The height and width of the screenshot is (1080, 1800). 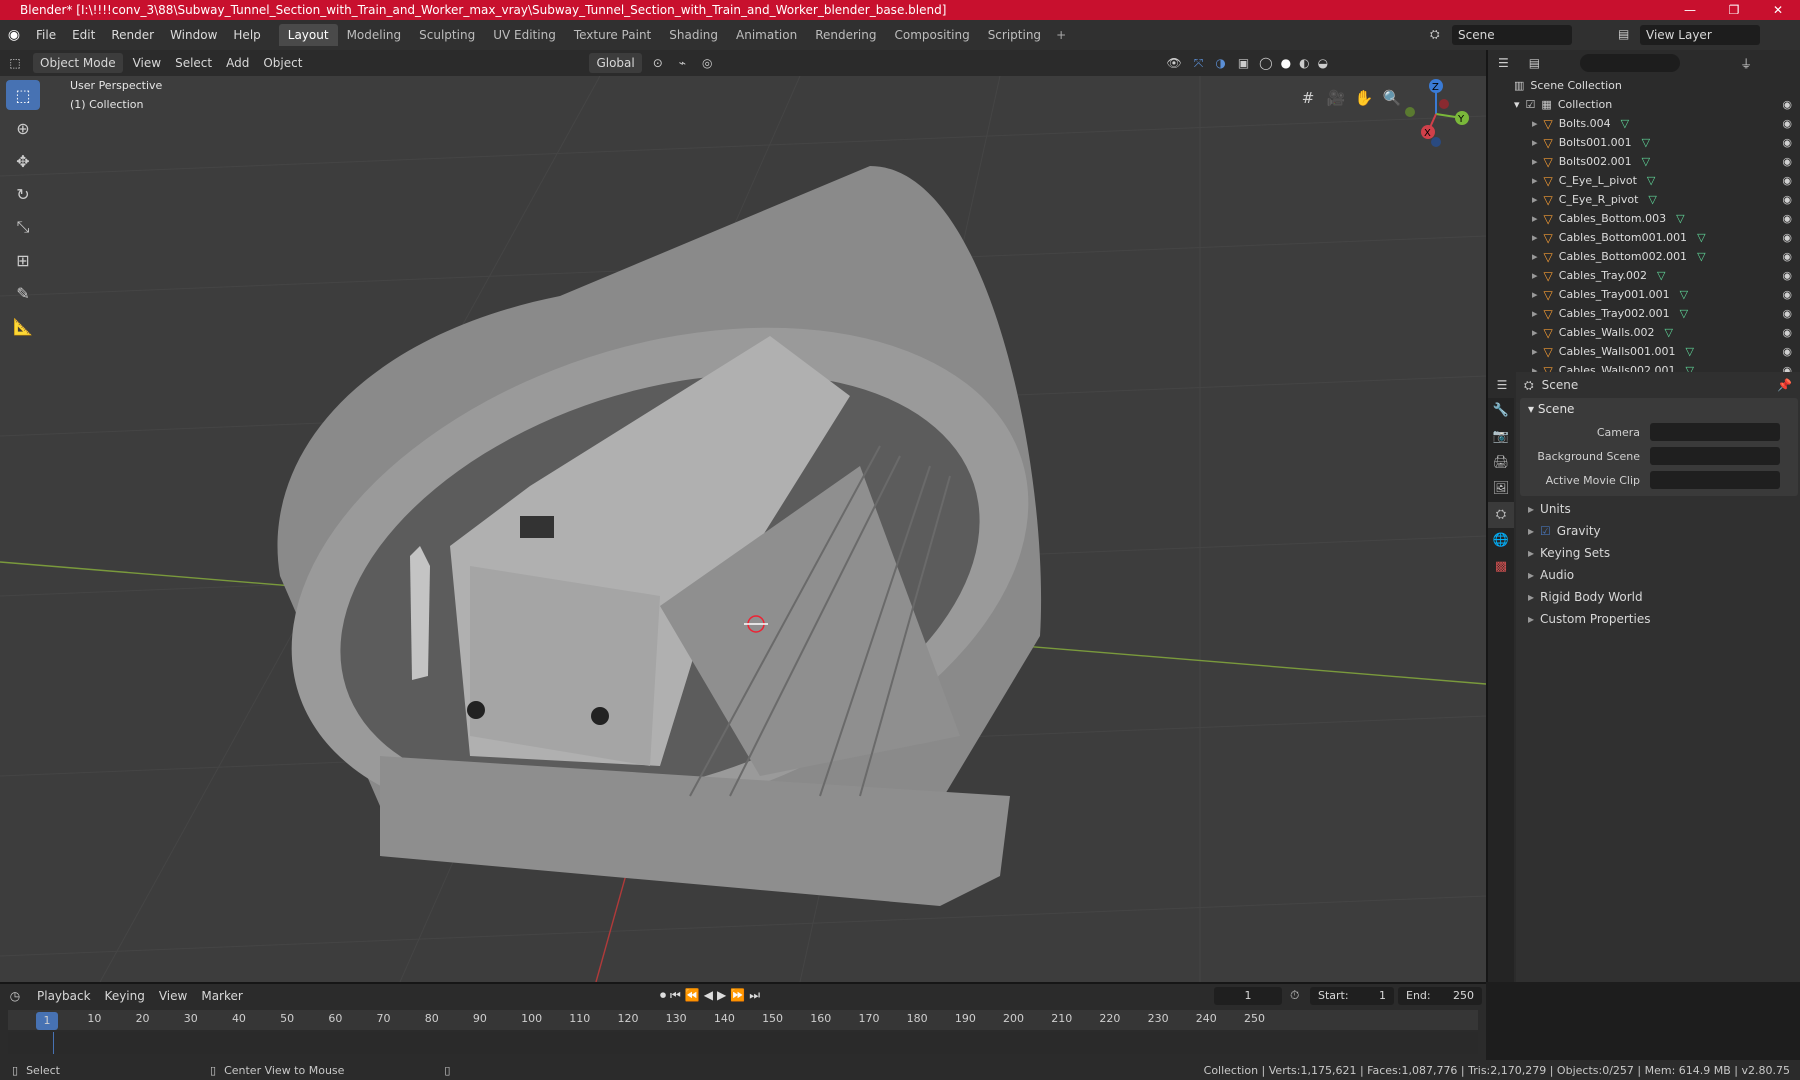 I want to click on marker-menu: Marker, so click(x=221, y=996).